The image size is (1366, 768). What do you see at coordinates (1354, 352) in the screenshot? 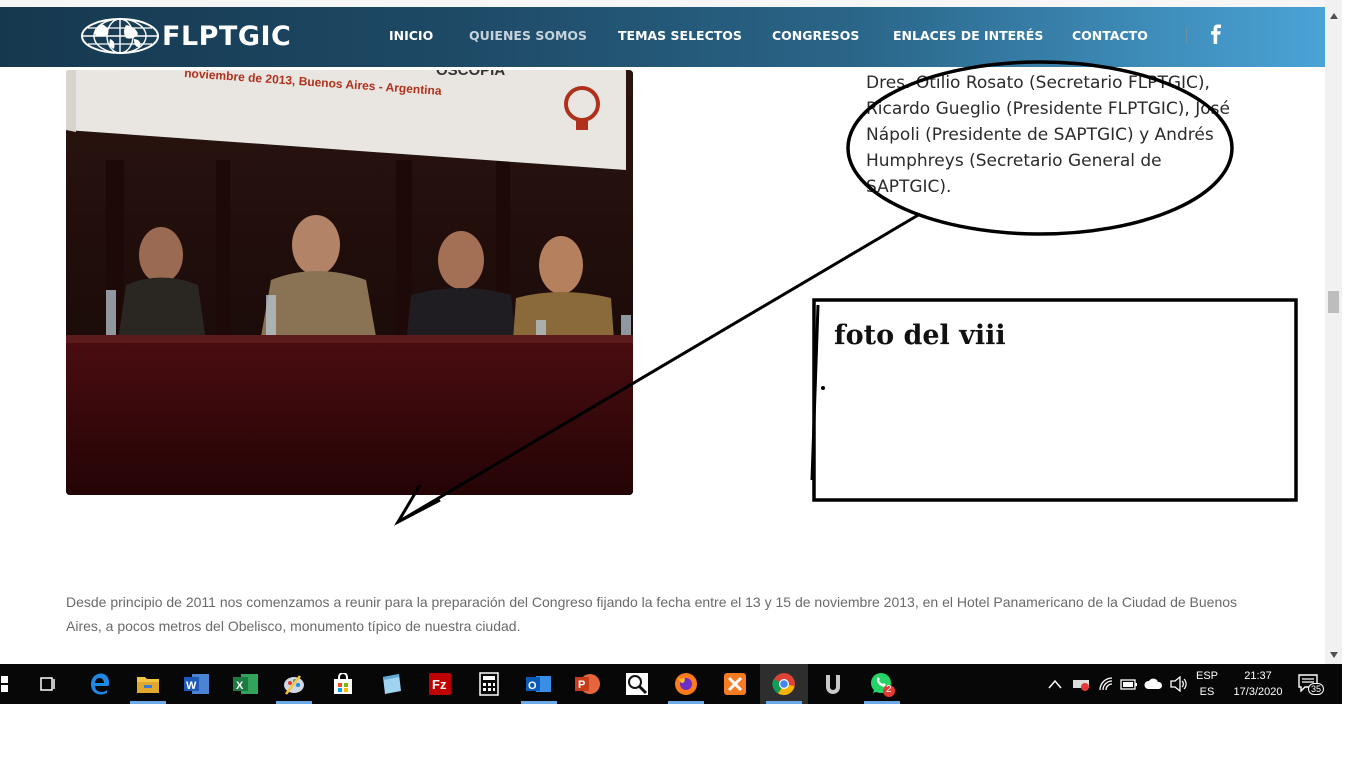
I see `screen-edge` at bounding box center [1354, 352].